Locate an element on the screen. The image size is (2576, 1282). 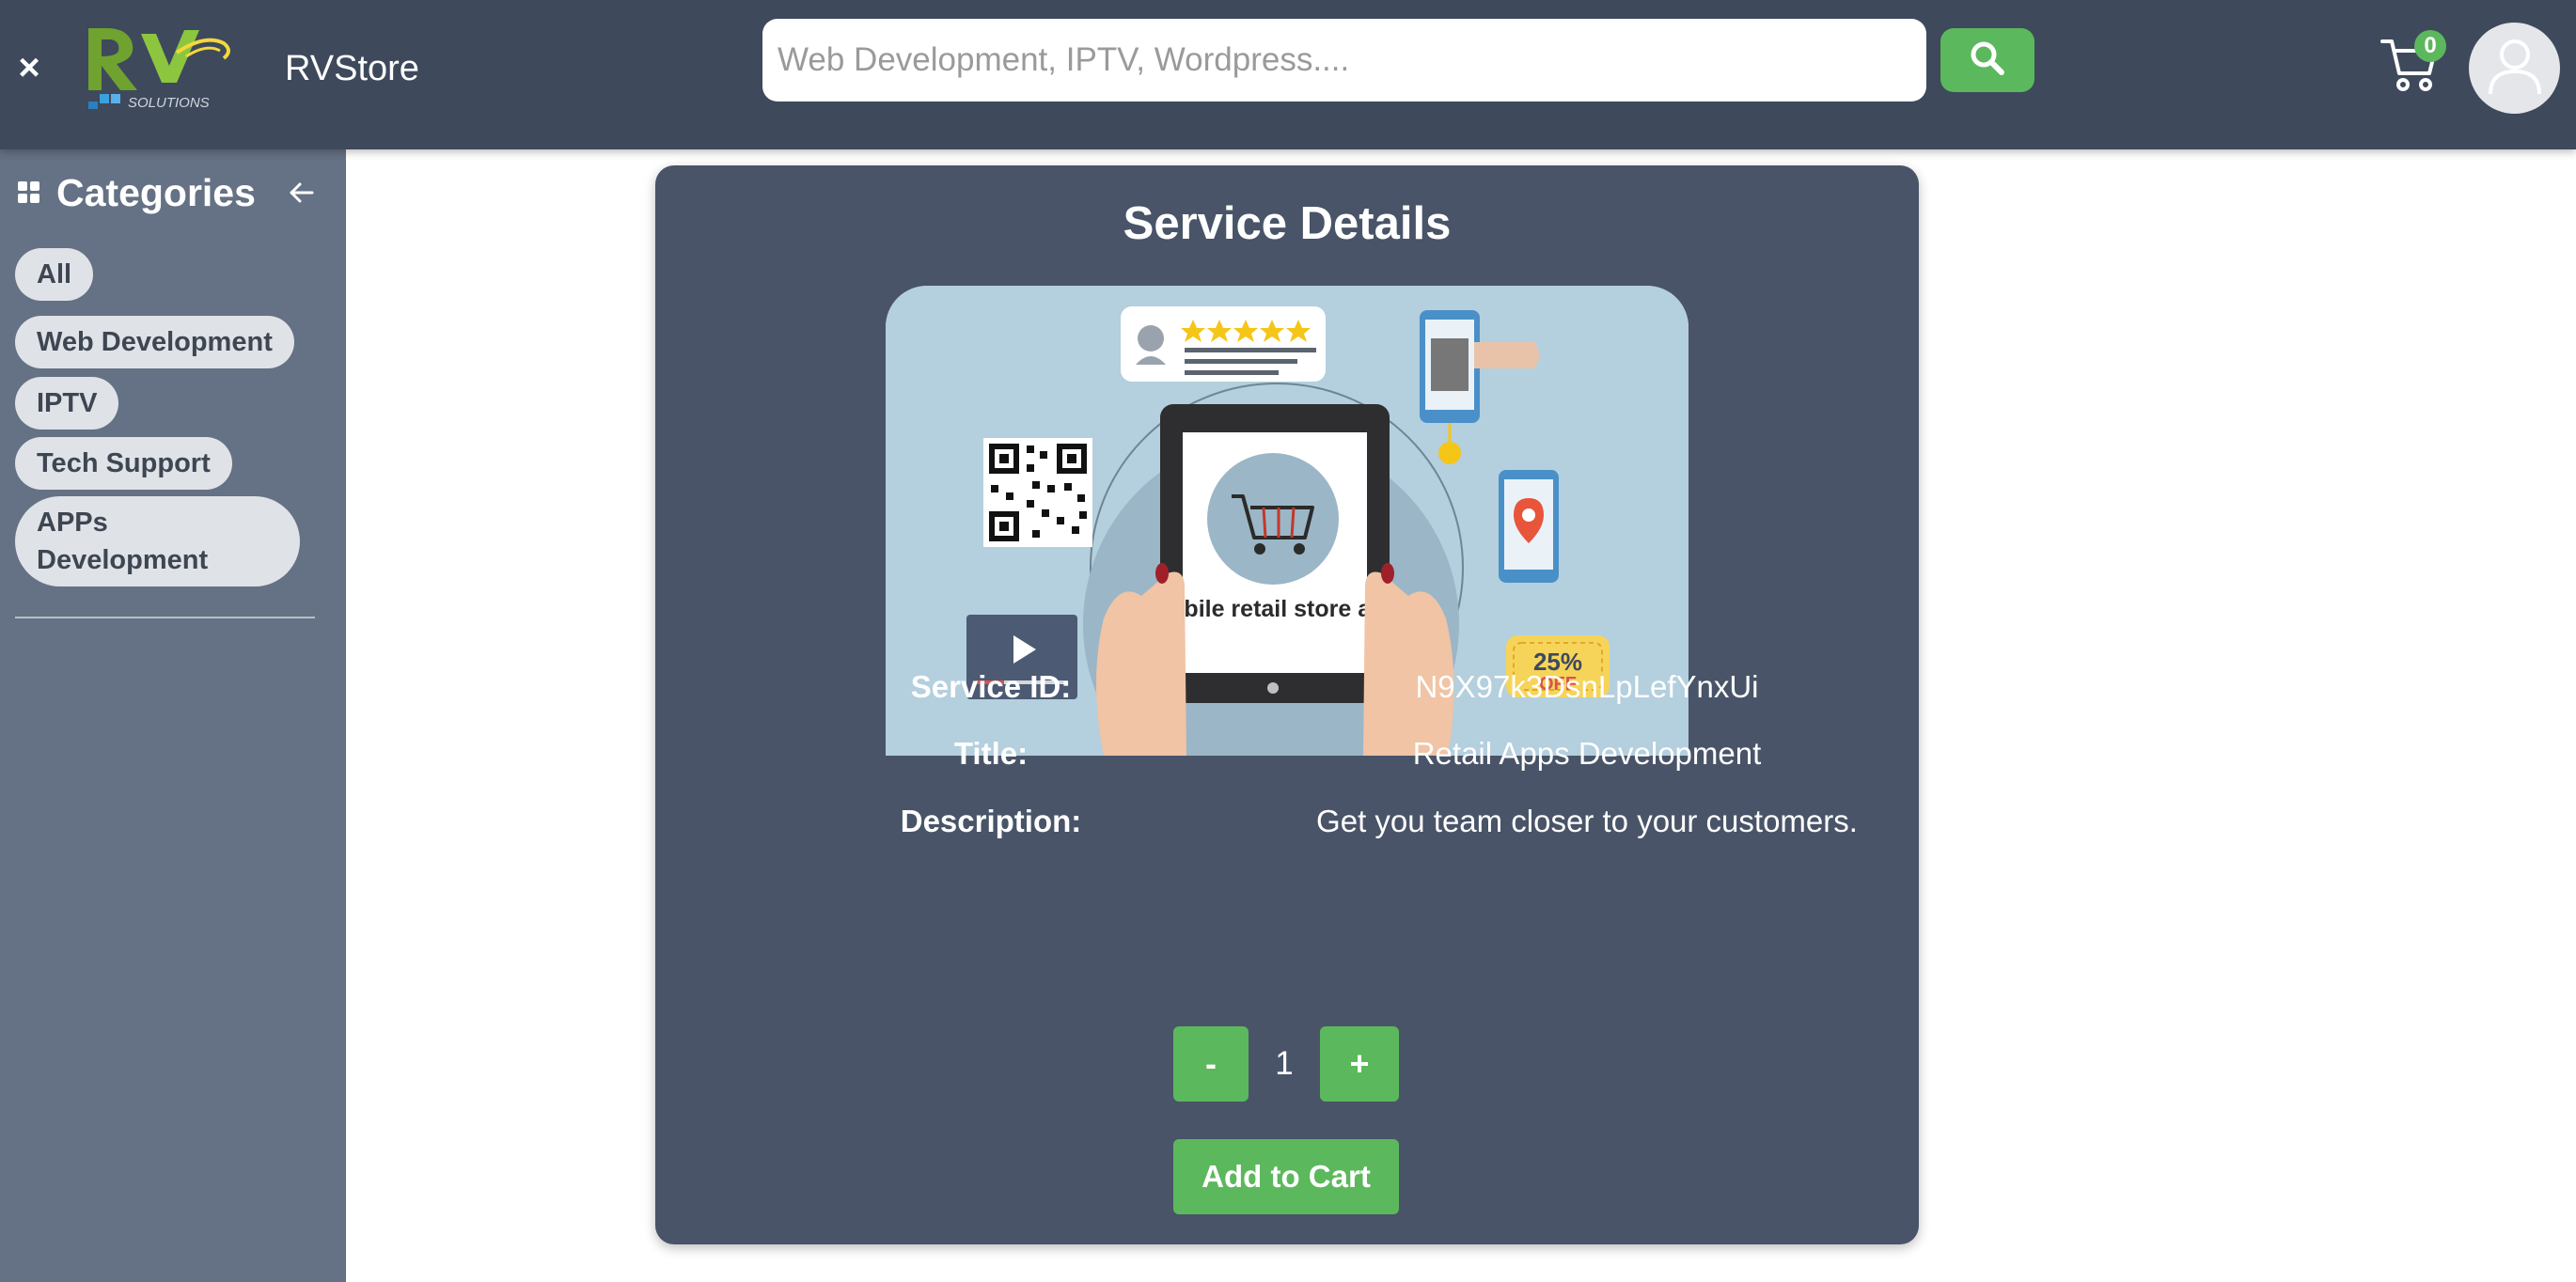
service-id-label: Service ID: is located at coordinates (991, 686).